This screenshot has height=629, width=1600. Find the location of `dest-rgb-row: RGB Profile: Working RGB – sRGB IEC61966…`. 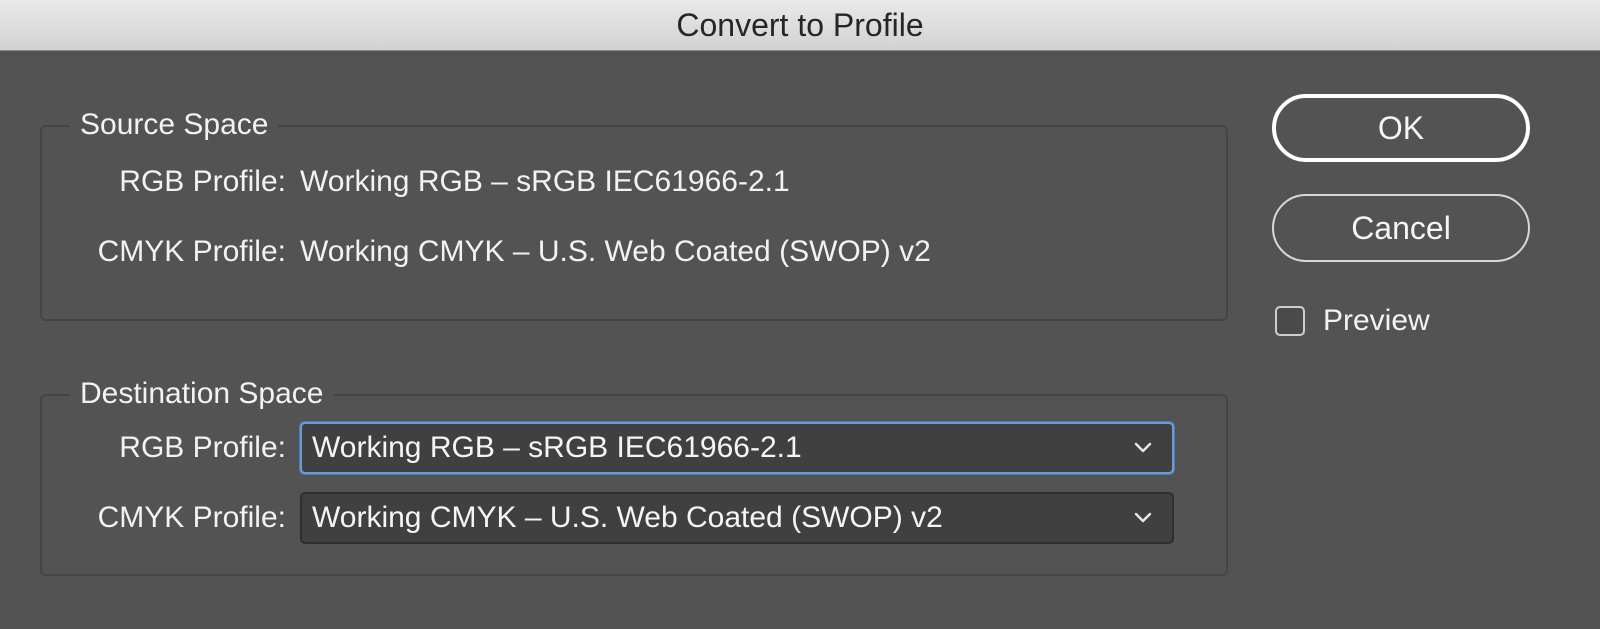

dest-rgb-row: RGB Profile: Working RGB – sRGB IEC61966… is located at coordinates (608, 448).